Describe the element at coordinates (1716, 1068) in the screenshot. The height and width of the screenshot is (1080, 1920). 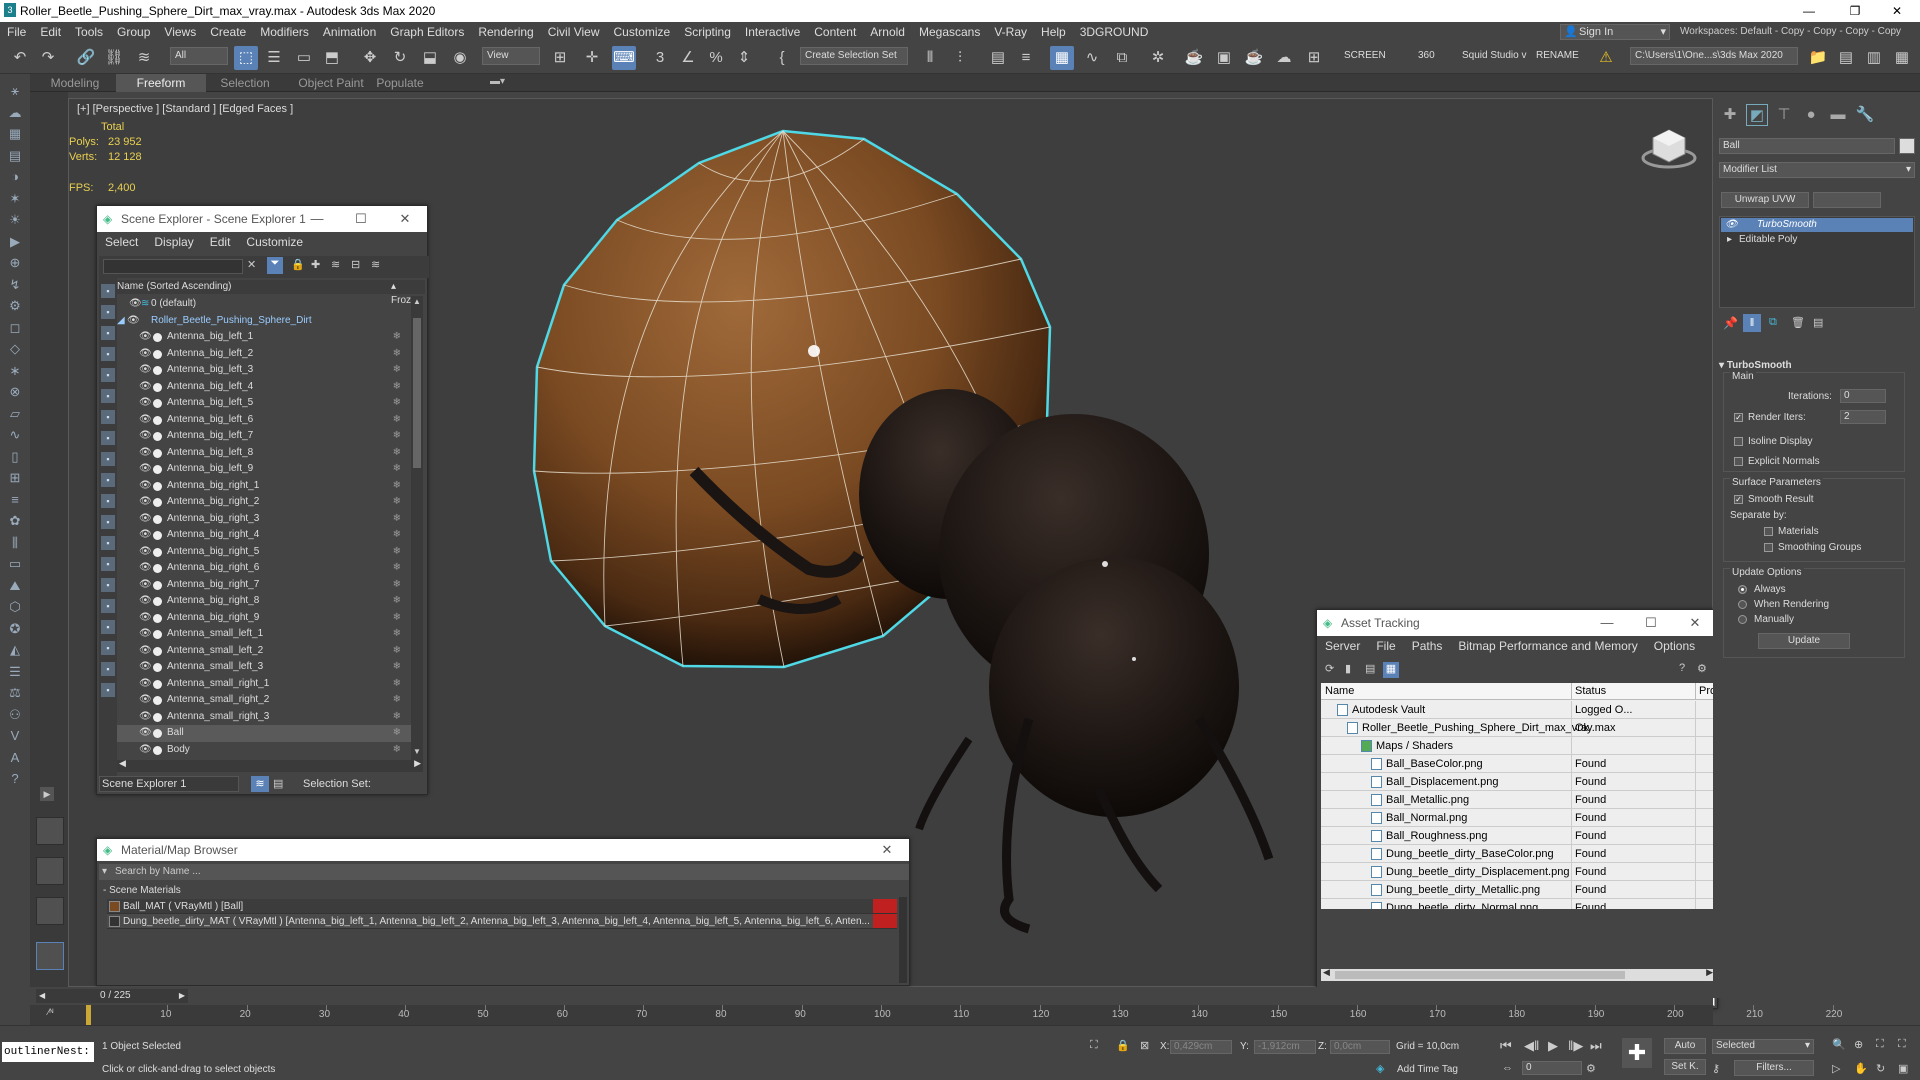
I see `key-filter-icon: ⚷` at that location.